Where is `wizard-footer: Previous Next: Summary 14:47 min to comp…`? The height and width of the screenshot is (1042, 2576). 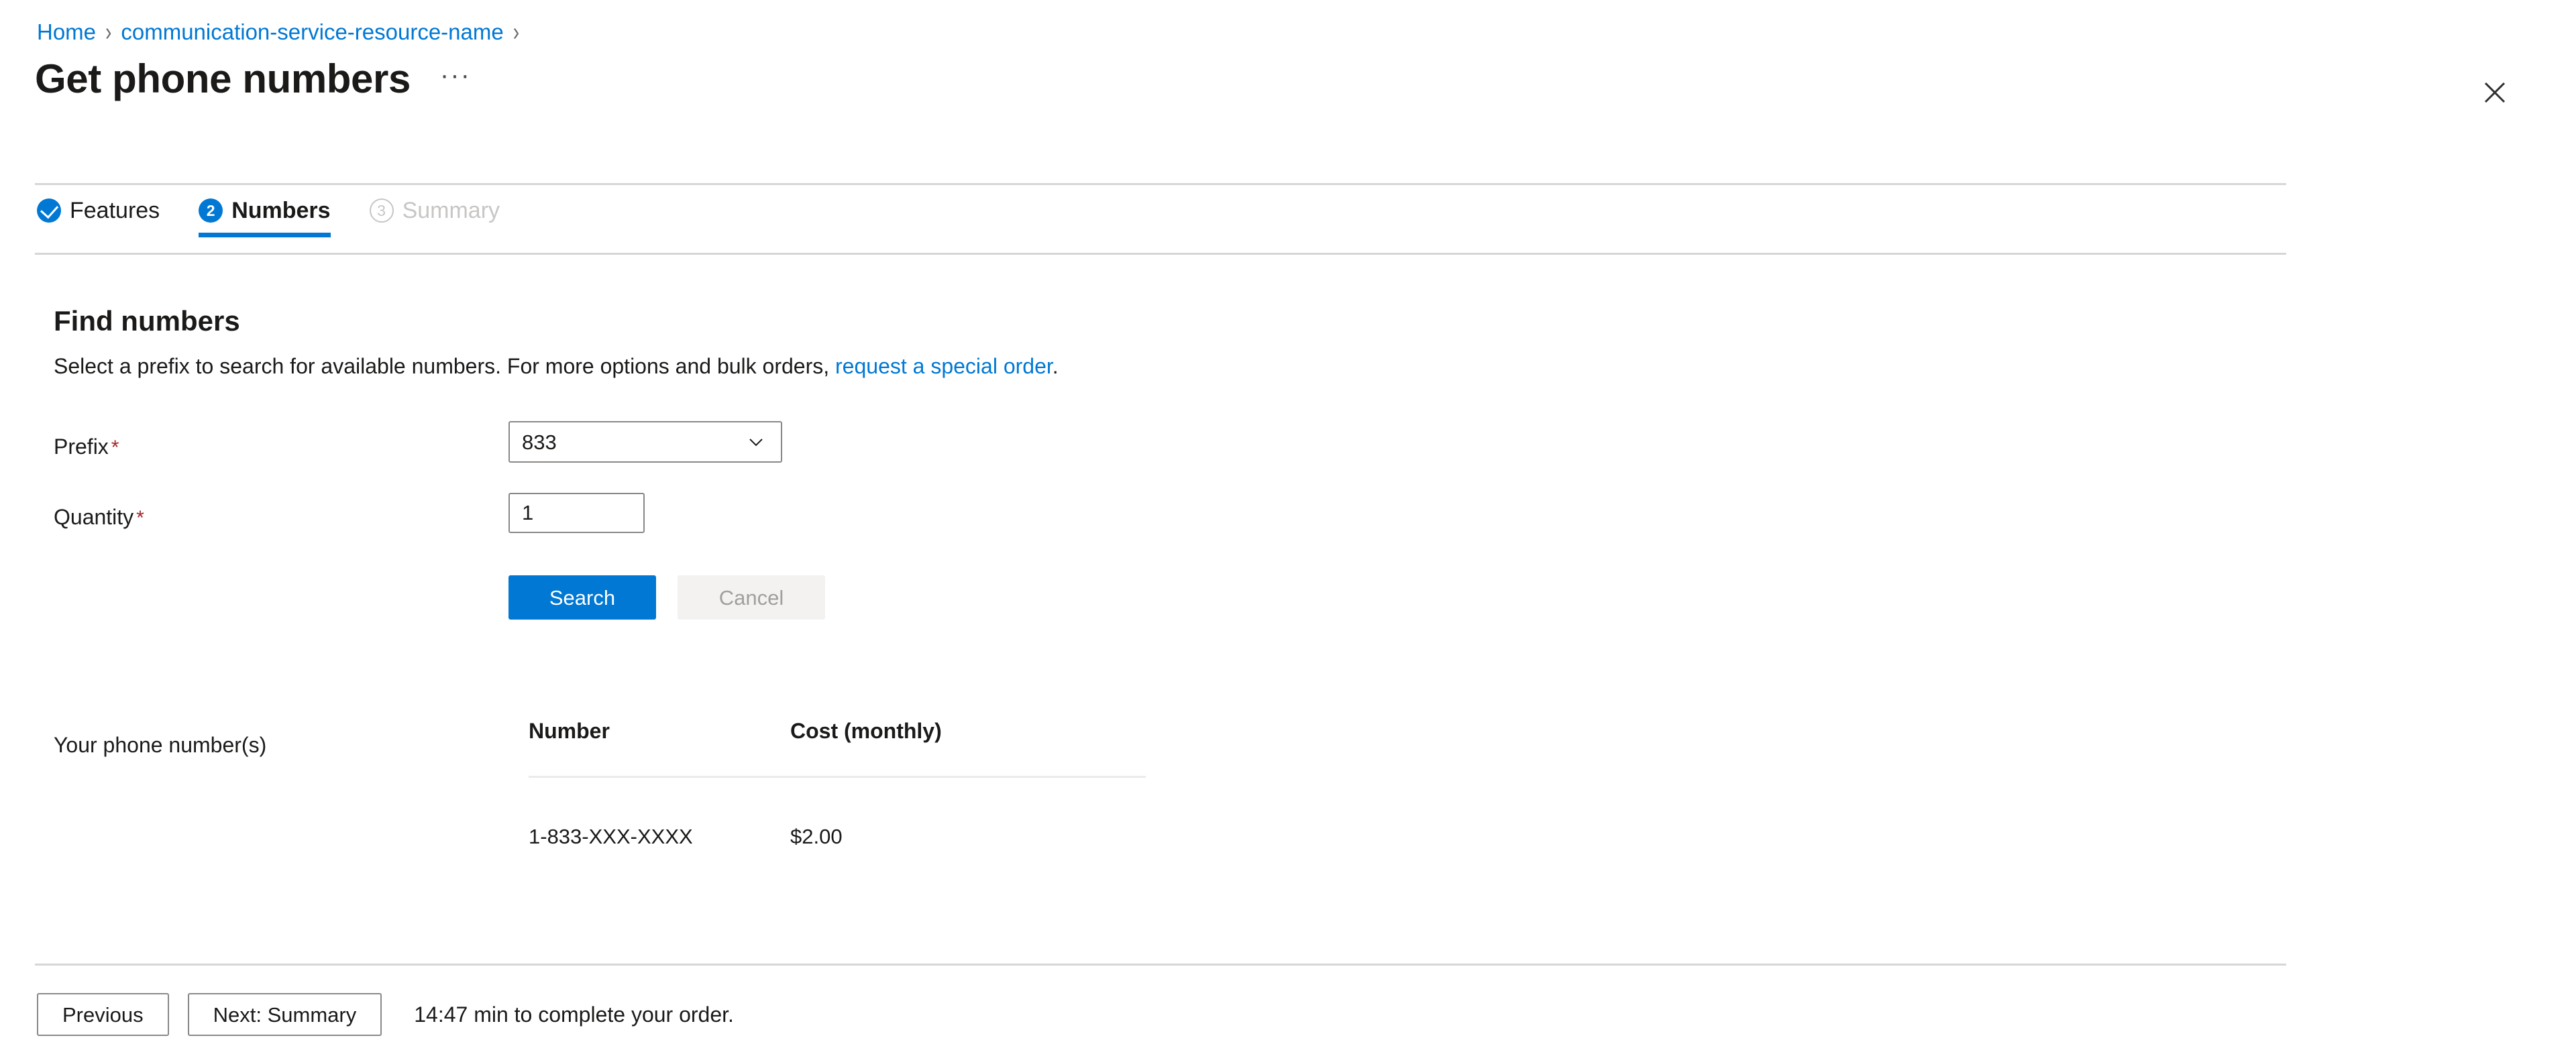 wizard-footer: Previous Next: Summary 14:47 min to comp… is located at coordinates (385, 1014).